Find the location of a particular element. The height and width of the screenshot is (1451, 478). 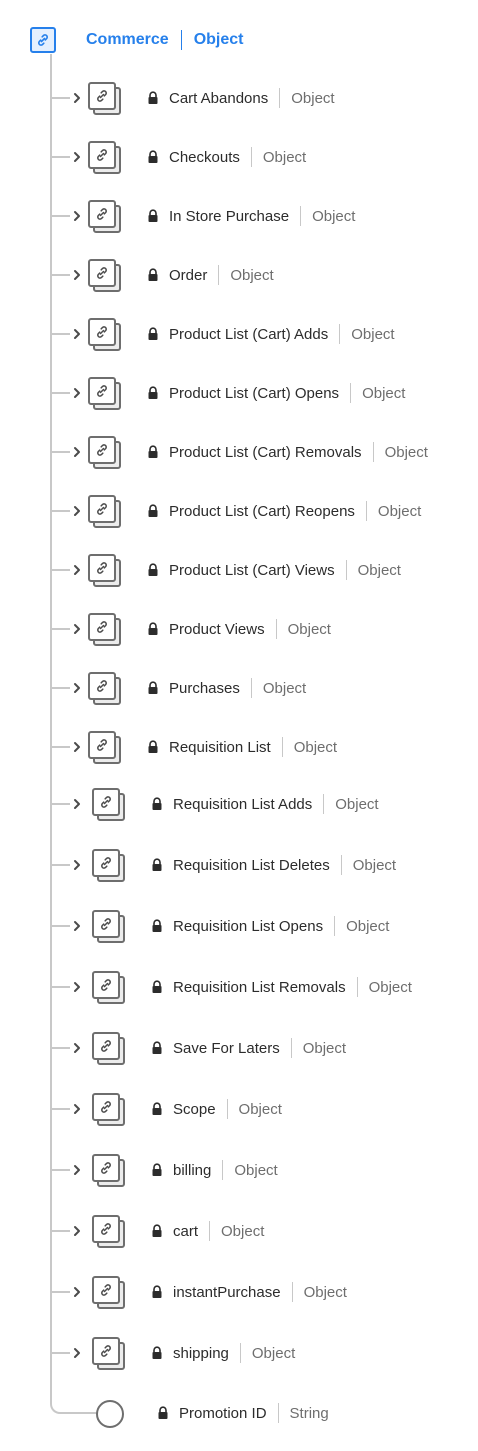

field-name: Product List (Cart) Reopens is located at coordinates (262, 511).